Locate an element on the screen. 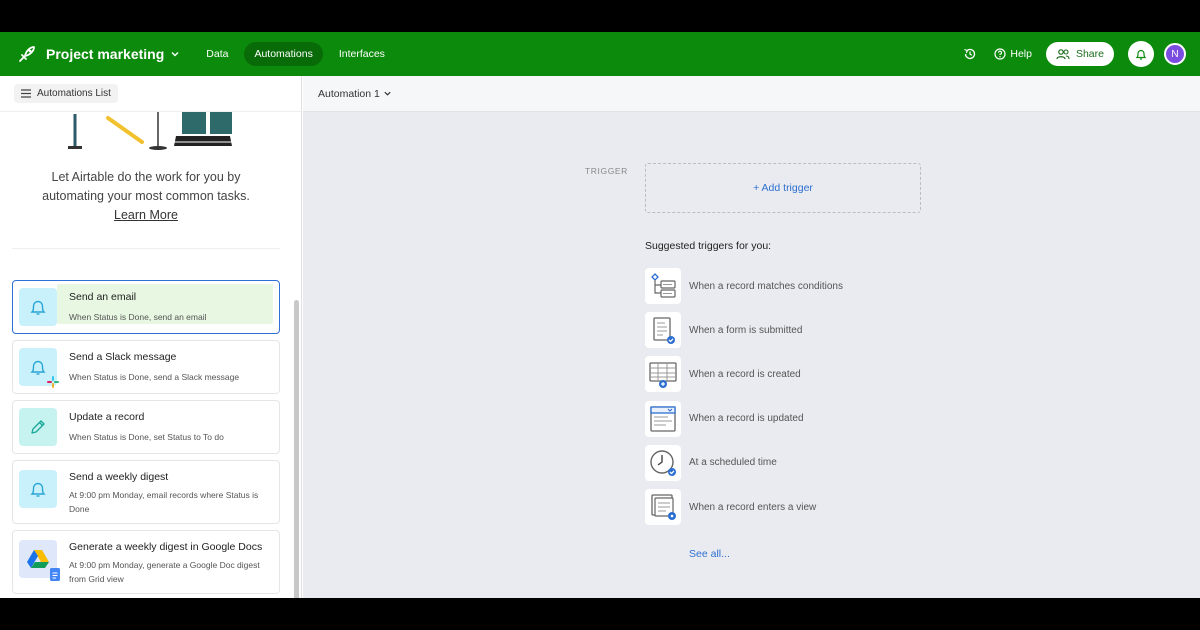 This screenshot has width=1200, height=630. suggestion-label: When a record enters a view is located at coordinates (753, 507).